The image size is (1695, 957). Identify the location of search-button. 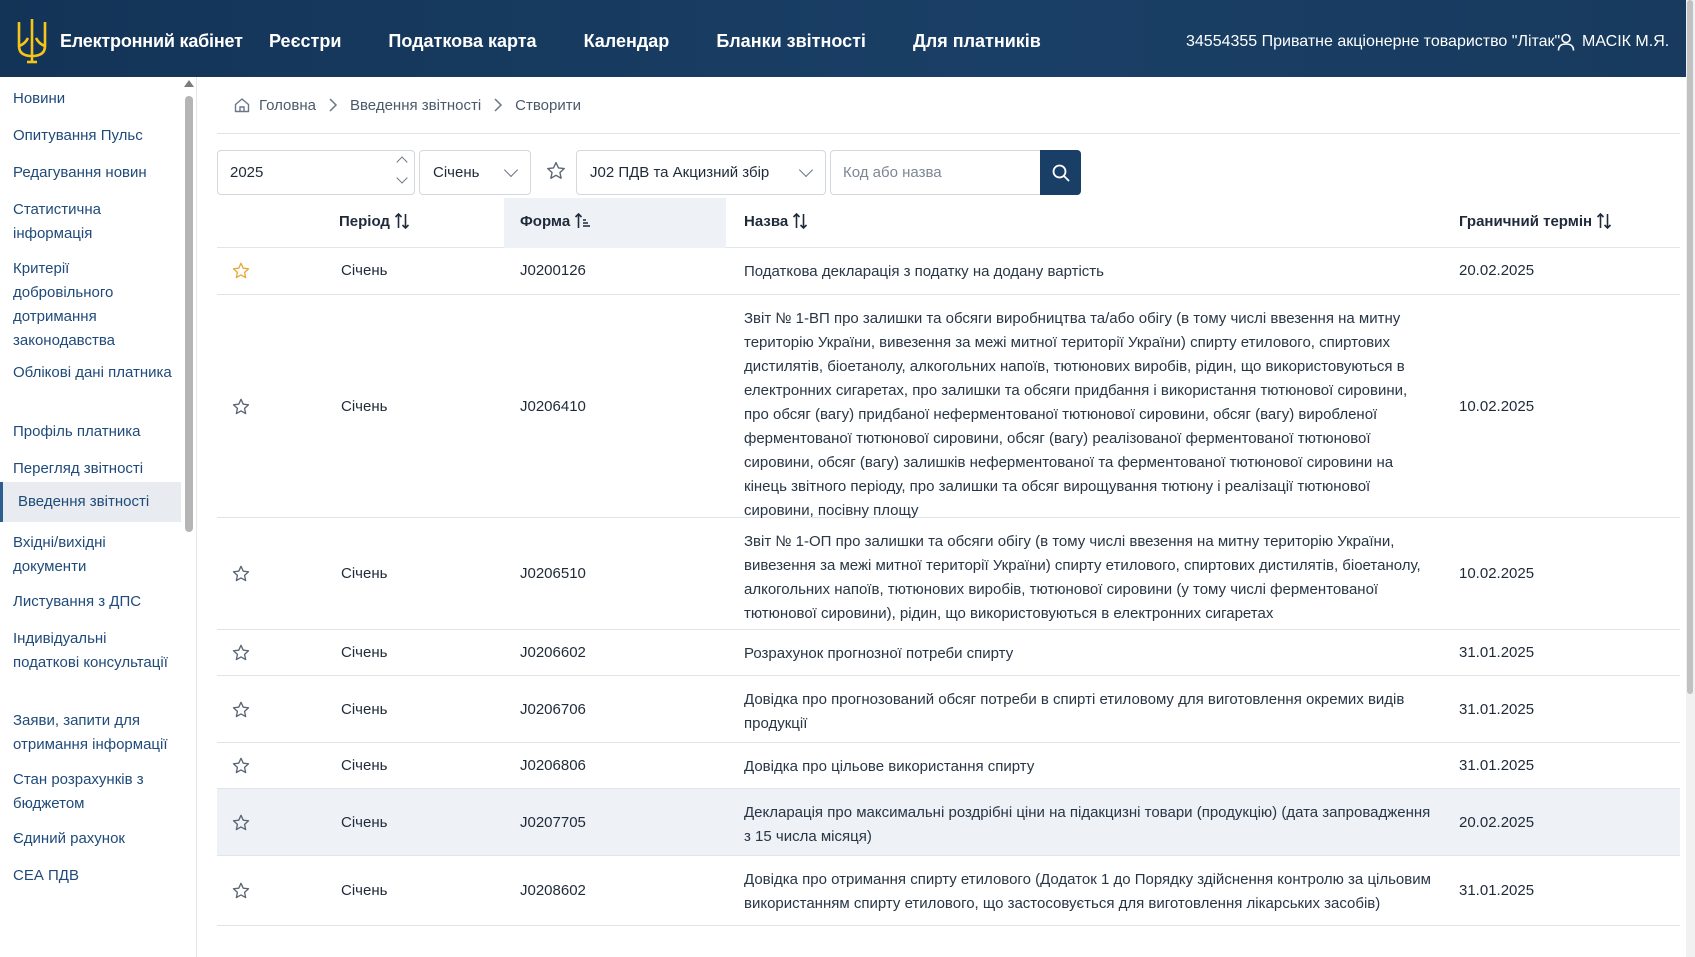
(1060, 172).